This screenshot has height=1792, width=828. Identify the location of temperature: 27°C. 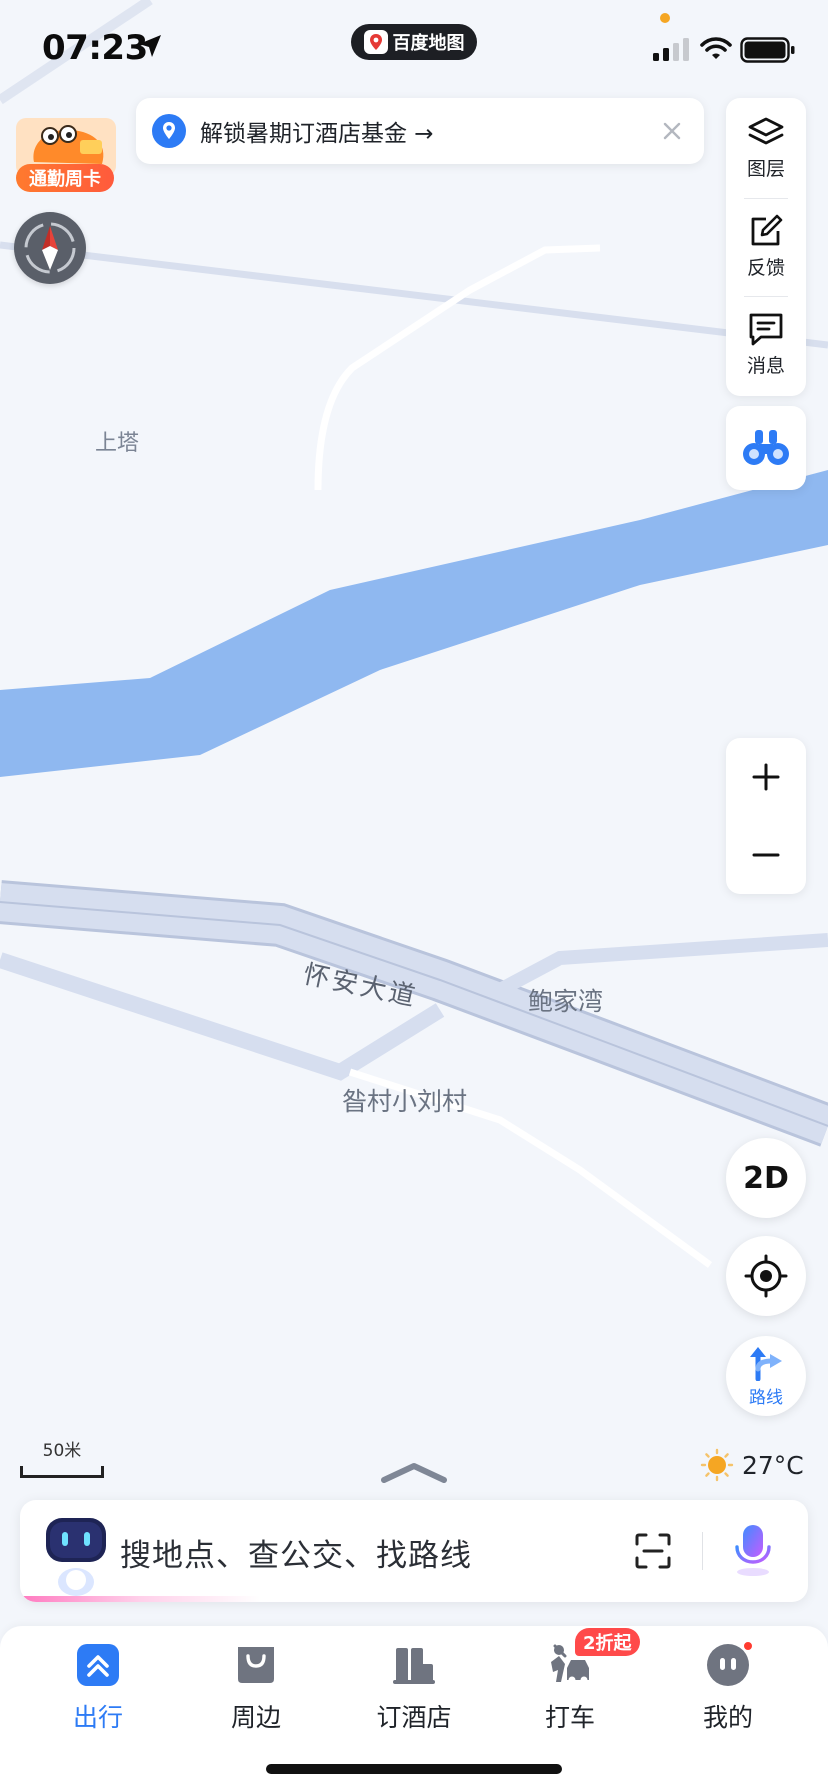
(773, 1465).